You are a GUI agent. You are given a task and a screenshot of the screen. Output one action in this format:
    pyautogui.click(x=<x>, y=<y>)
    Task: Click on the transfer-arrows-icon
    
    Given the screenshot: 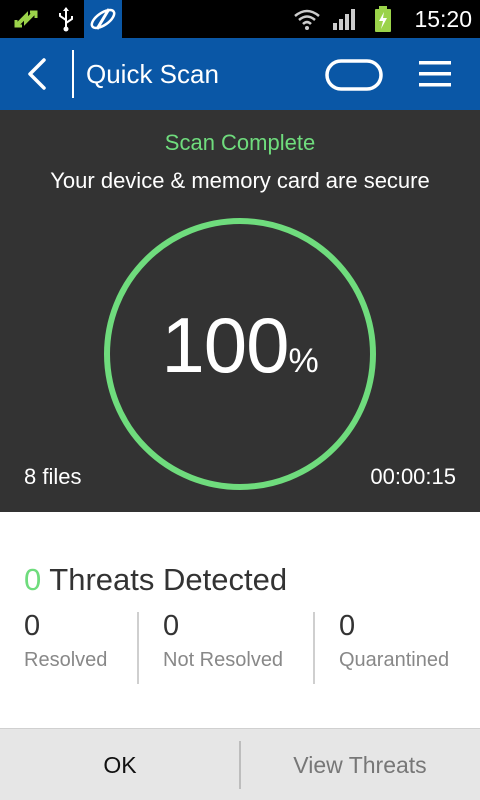 What is the action you would take?
    pyautogui.click(x=26, y=19)
    